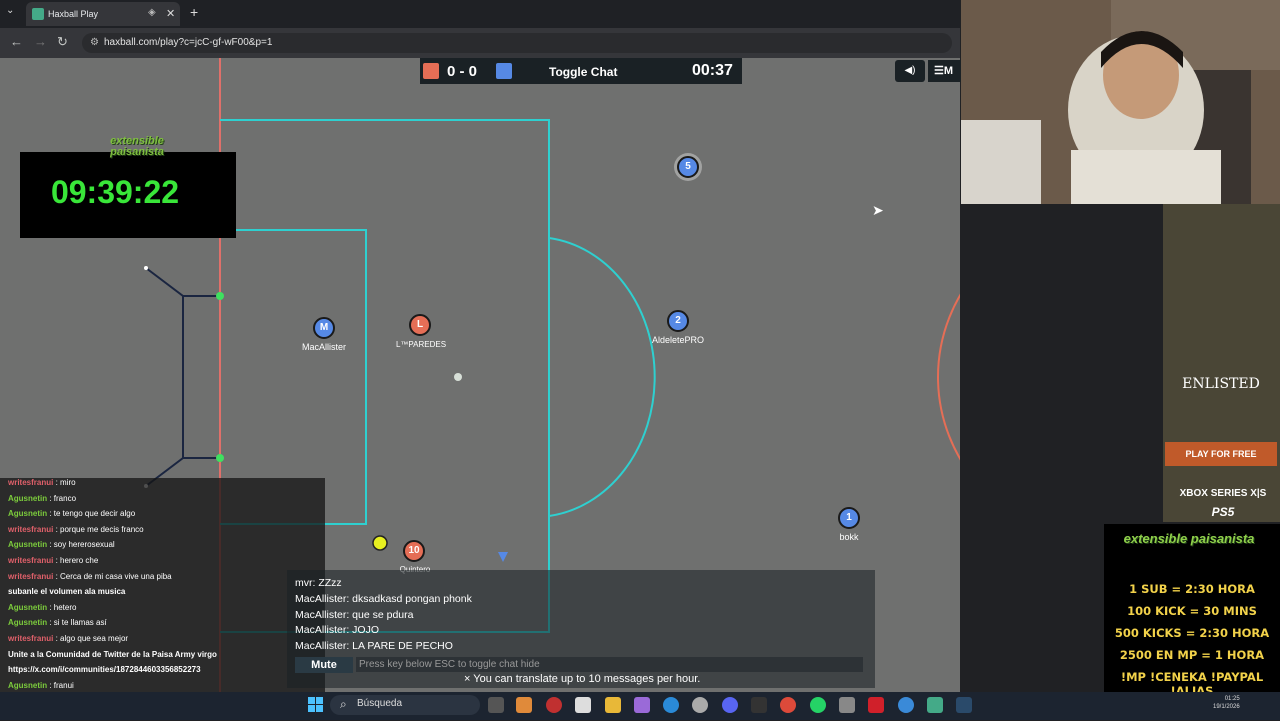 The image size is (1280, 721). I want to click on sub-goal-line: 2500 EN MP = 1 HORA, so click(1192, 655).